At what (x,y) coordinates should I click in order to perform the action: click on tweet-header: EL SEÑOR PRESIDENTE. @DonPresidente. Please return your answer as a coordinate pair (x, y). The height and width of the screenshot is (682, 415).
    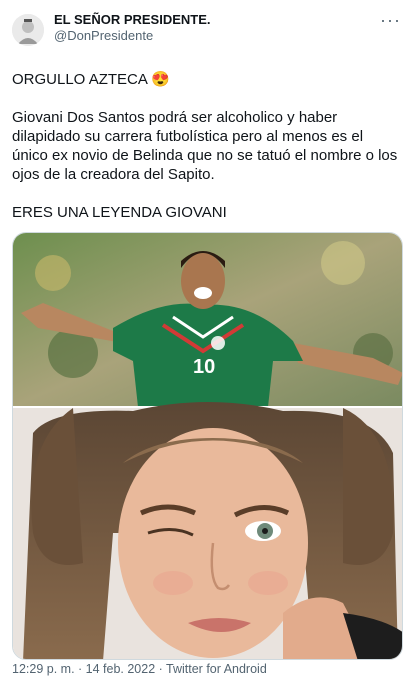
    Looking at the image, I should click on (207, 32).